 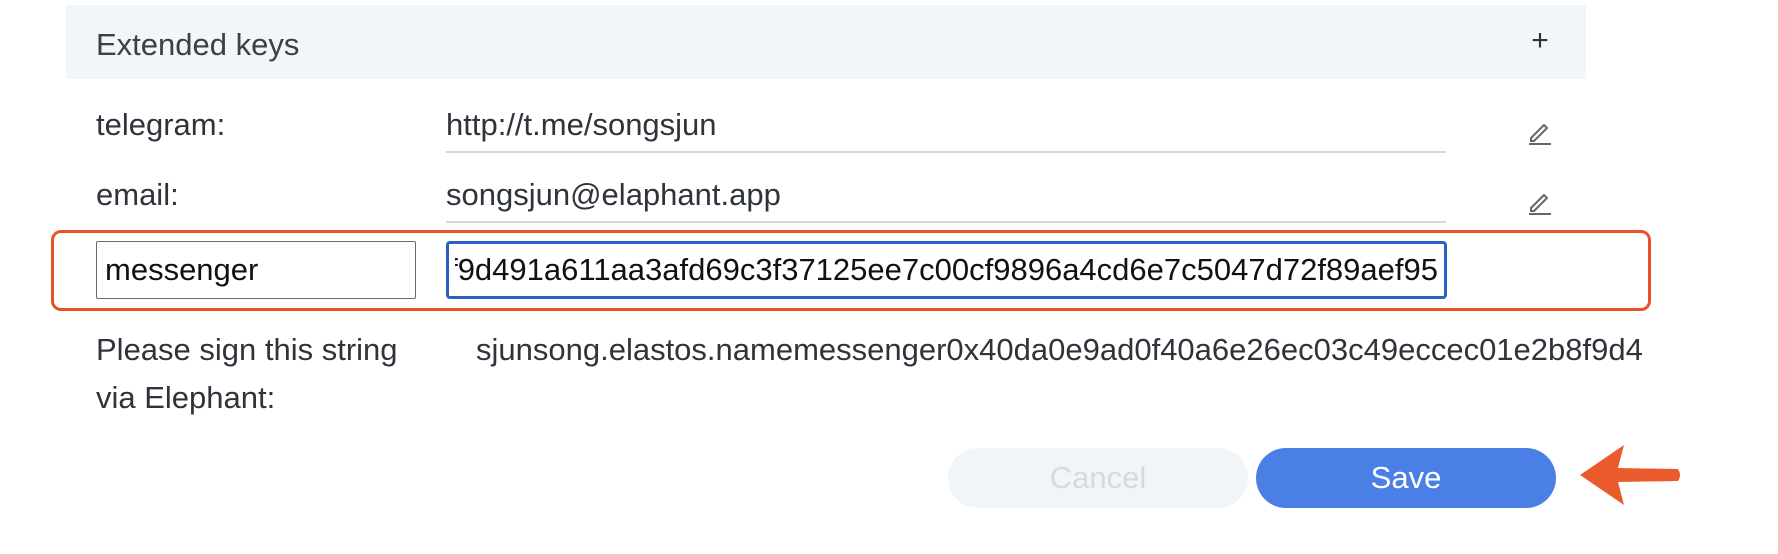 What do you see at coordinates (161, 124) in the screenshot?
I see `telegram-label: telegram:` at bounding box center [161, 124].